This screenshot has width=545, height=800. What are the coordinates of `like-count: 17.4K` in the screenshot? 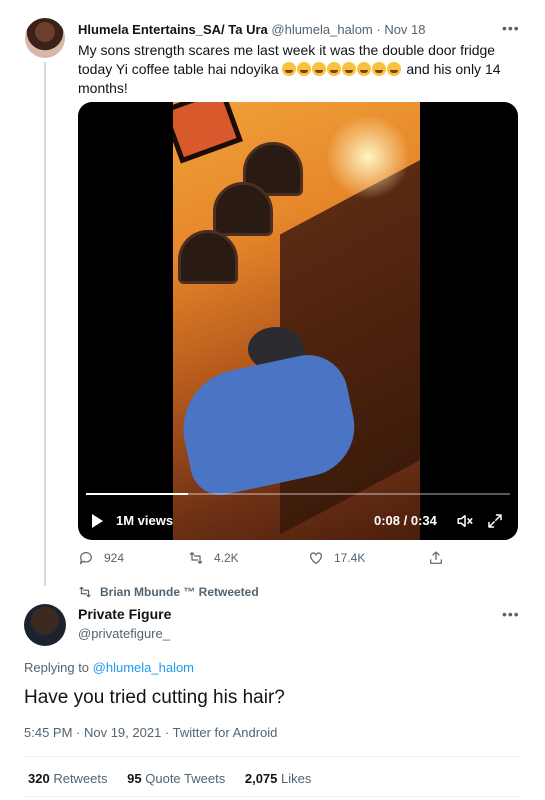 It's located at (350, 558).